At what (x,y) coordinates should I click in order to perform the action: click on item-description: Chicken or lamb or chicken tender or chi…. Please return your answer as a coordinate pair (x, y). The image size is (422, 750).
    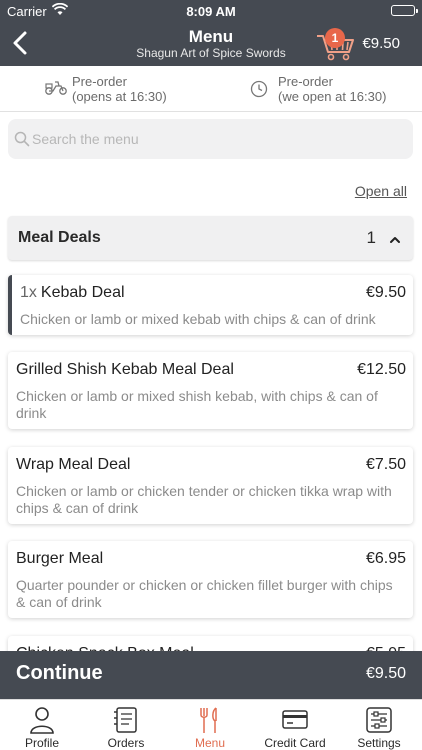
    Looking at the image, I should click on (204, 499).